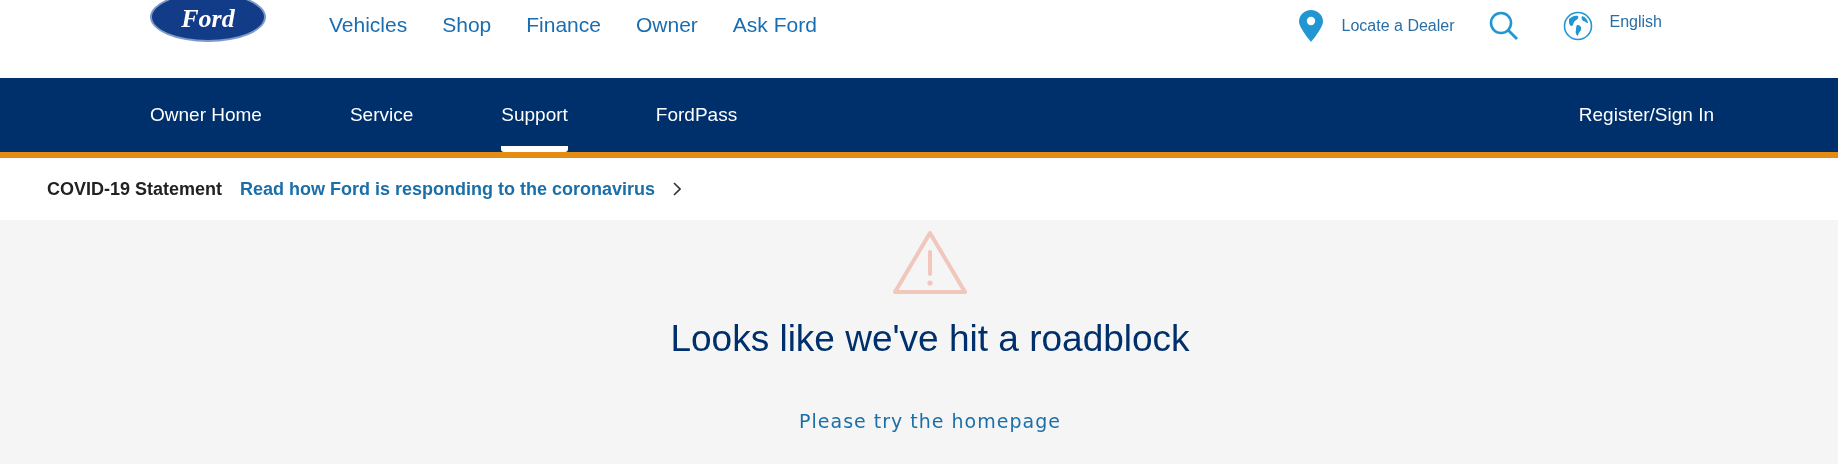 This screenshot has height=464, width=1838. I want to click on homepage-link: Please try the homepage, so click(930, 421).